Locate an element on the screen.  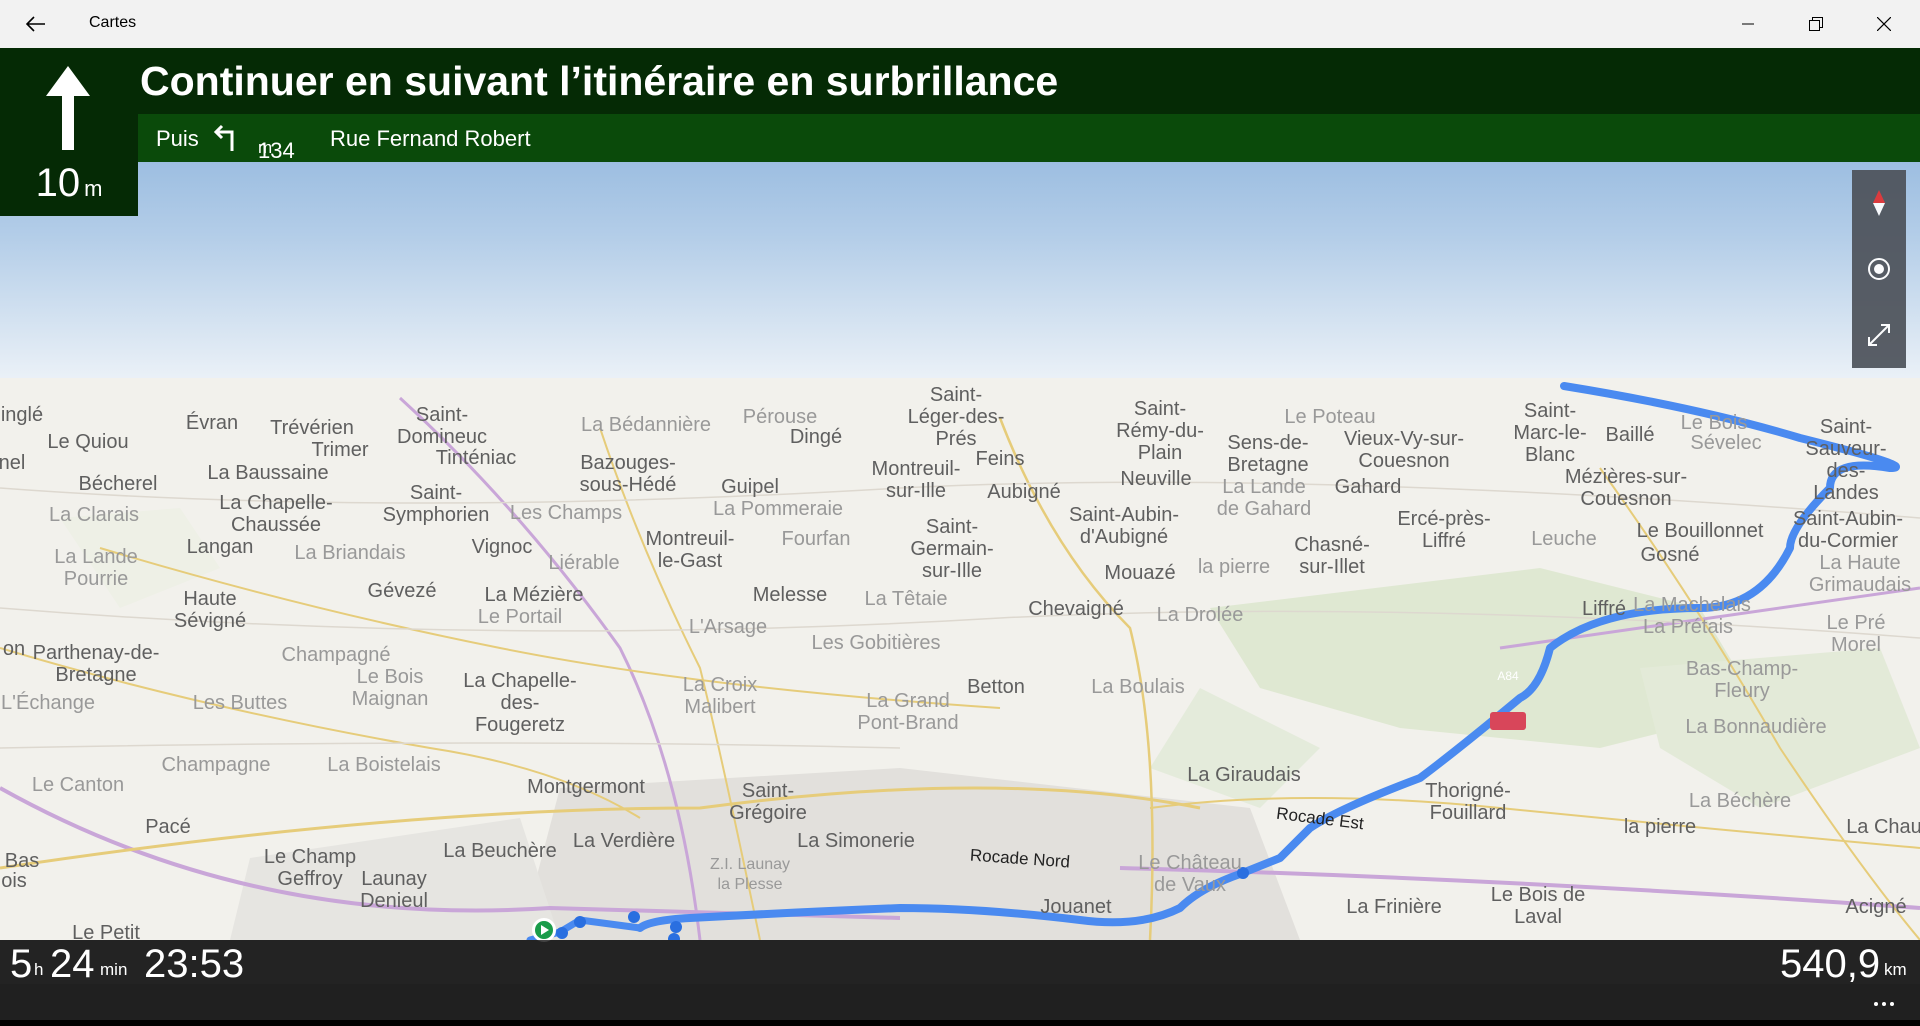
map-place-label: L'Arsage is located at coordinates (728, 627).